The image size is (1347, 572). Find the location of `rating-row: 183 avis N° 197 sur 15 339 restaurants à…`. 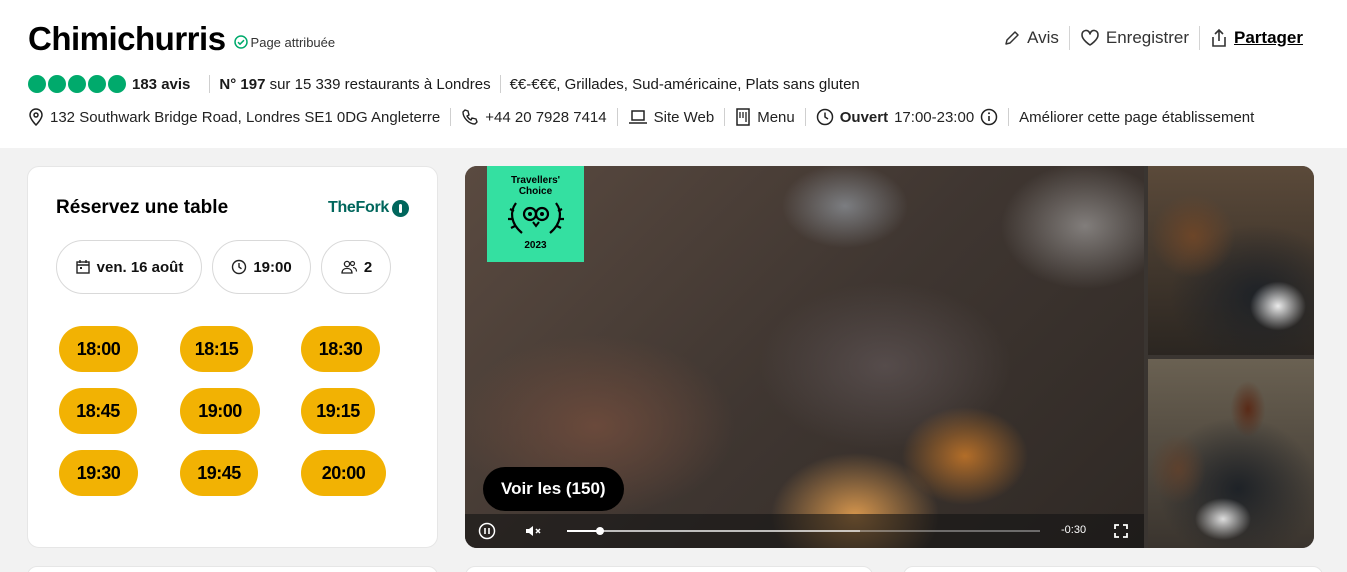

rating-row: 183 avis N° 197 sur 15 339 restaurants à… is located at coordinates (444, 84).